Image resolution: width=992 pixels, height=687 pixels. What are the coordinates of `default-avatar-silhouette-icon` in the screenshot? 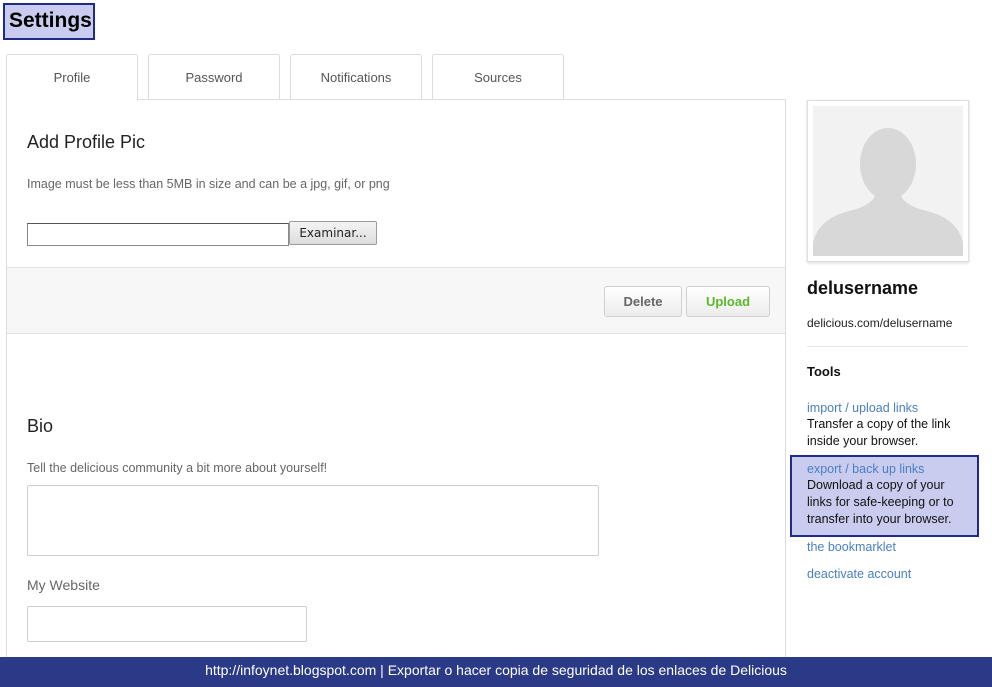 It's located at (888, 181).